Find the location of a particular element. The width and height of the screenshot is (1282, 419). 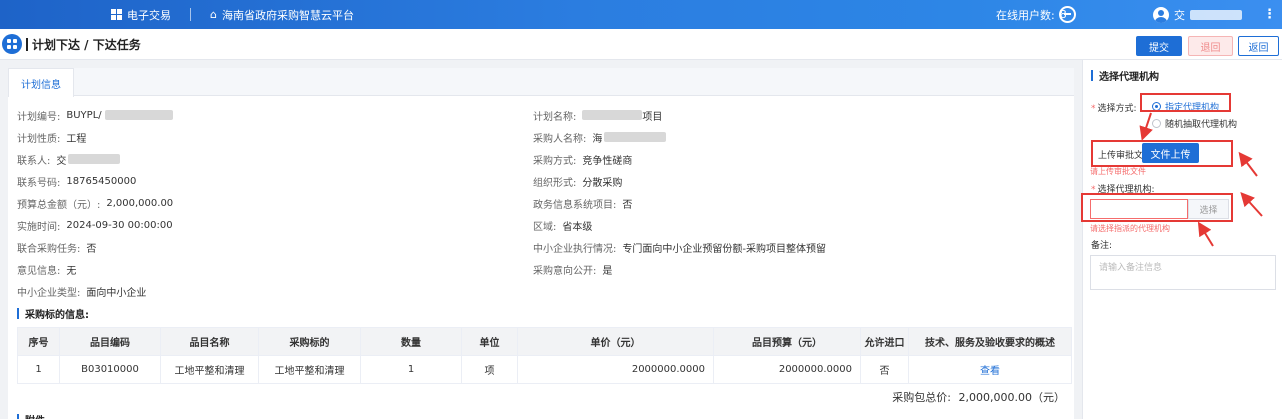

remark-label: 备注: is located at coordinates (1102, 246).